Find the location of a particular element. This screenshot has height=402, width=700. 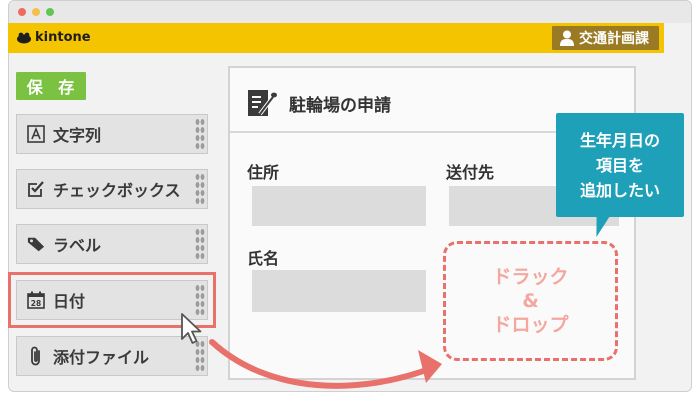

drag-arrow-icon is located at coordinates (325, 364).